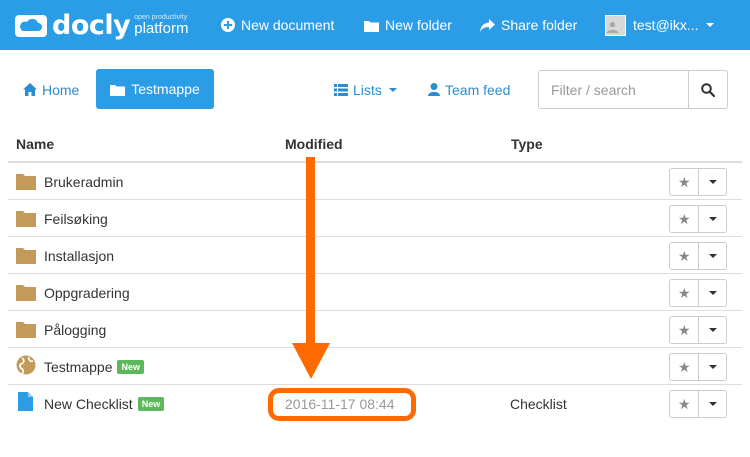 The height and width of the screenshot is (457, 750). What do you see at coordinates (612, 27) in the screenshot?
I see `user-silhouette-icon` at bounding box center [612, 27].